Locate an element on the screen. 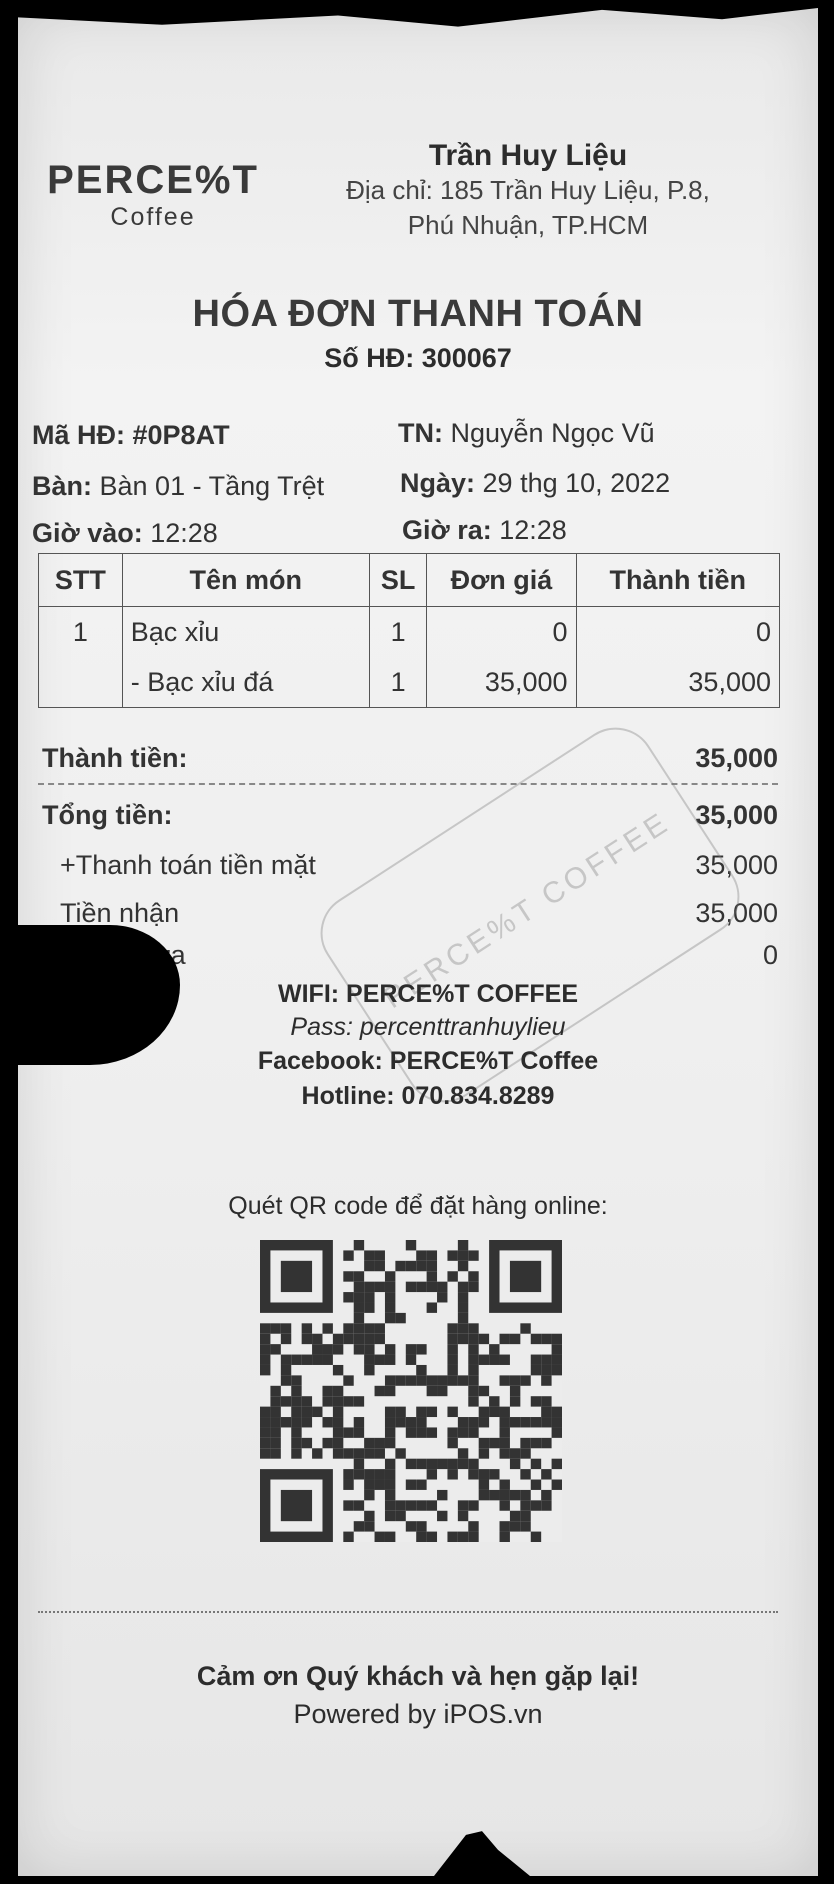 The height and width of the screenshot is (1884, 834). grand-total-label: Tổng tiền: is located at coordinates (107, 815).